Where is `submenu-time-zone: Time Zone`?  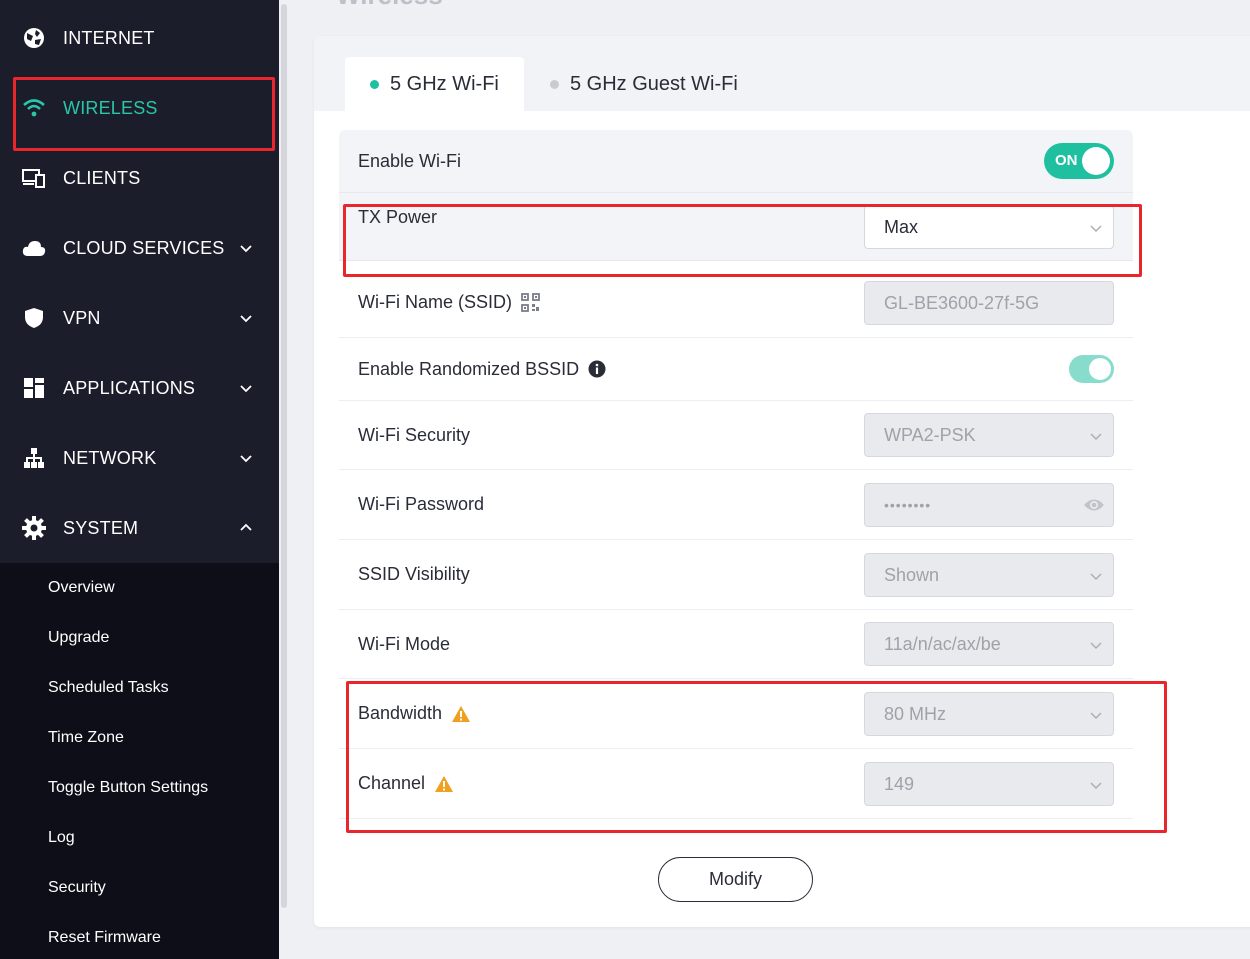
submenu-time-zone: Time Zone is located at coordinates (86, 738).